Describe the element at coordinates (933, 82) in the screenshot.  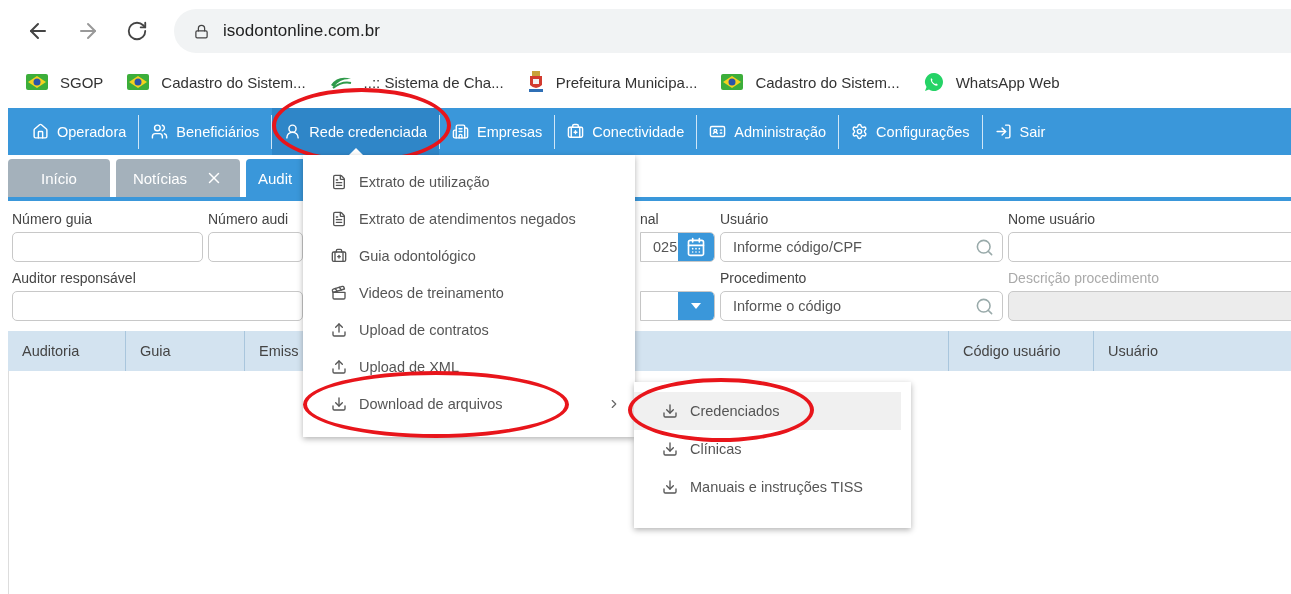
I see `chat-icon` at that location.